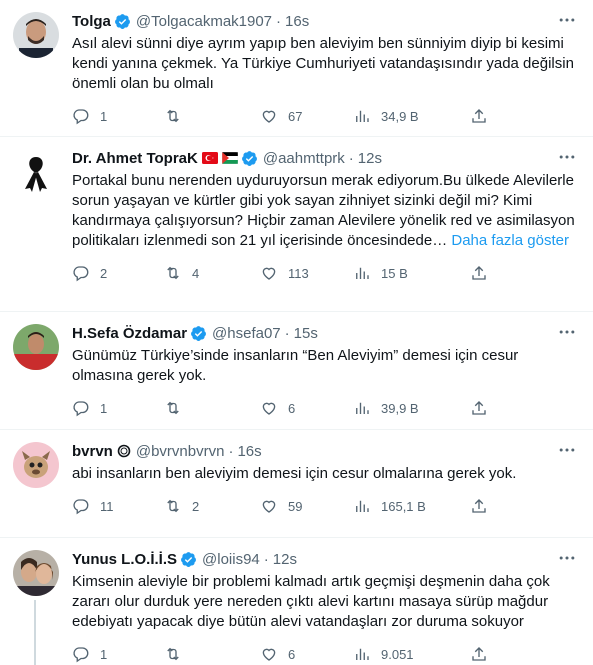  I want to click on view-count: 9.051, so click(397, 654).